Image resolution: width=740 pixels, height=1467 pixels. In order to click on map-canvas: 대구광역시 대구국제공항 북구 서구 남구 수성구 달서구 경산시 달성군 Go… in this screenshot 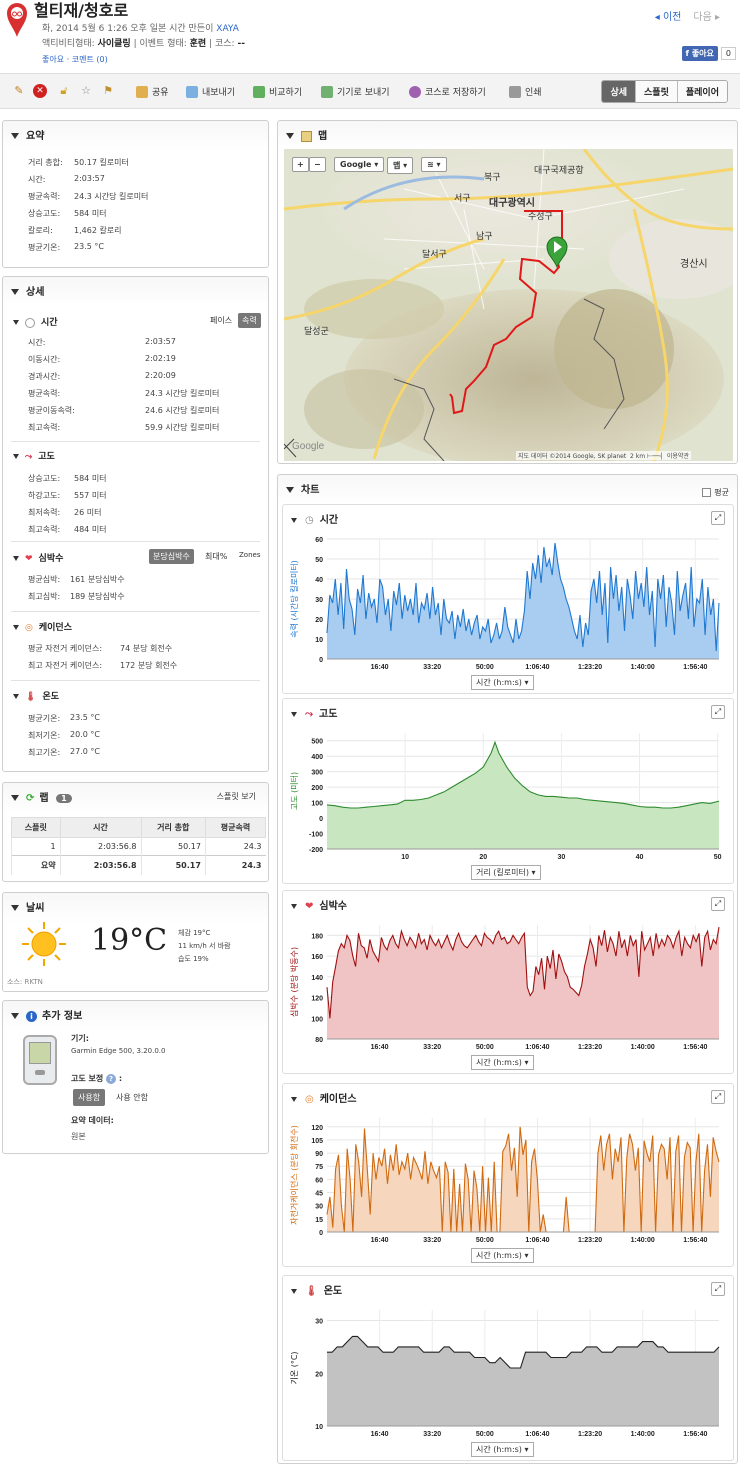, I will do `click(508, 305)`.